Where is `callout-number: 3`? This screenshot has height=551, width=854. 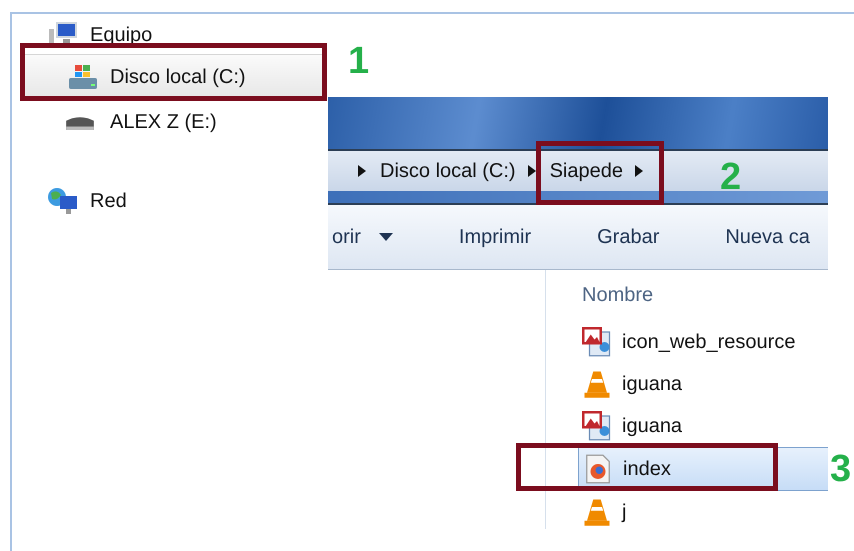
callout-number: 3 is located at coordinates (841, 469).